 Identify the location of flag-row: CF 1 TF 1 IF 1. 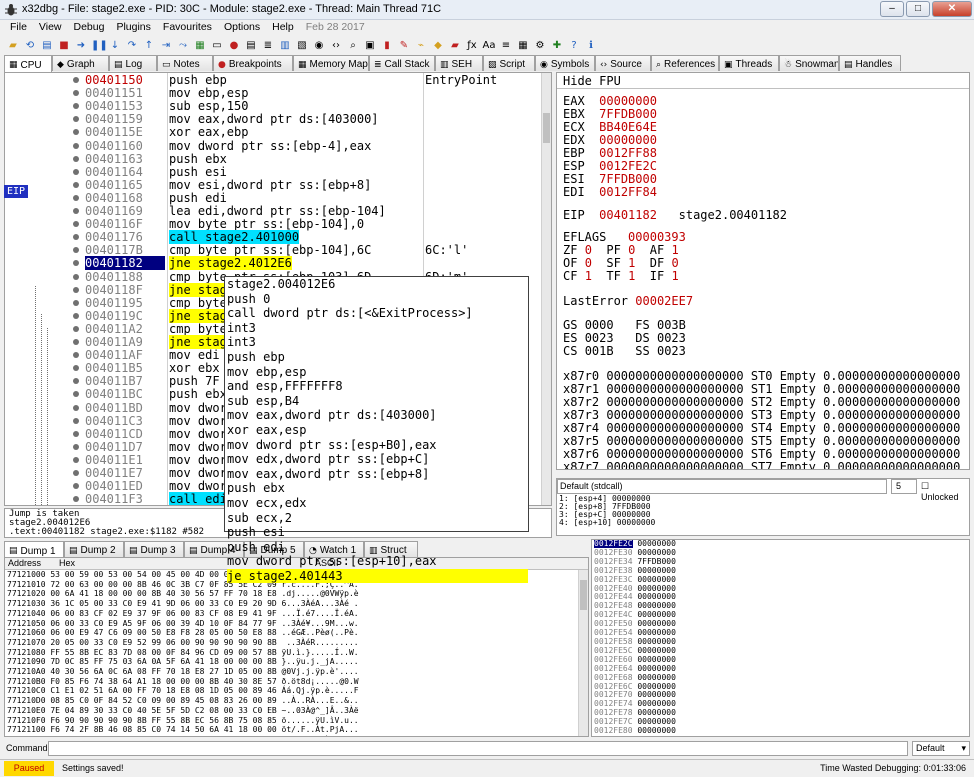
(621, 276).